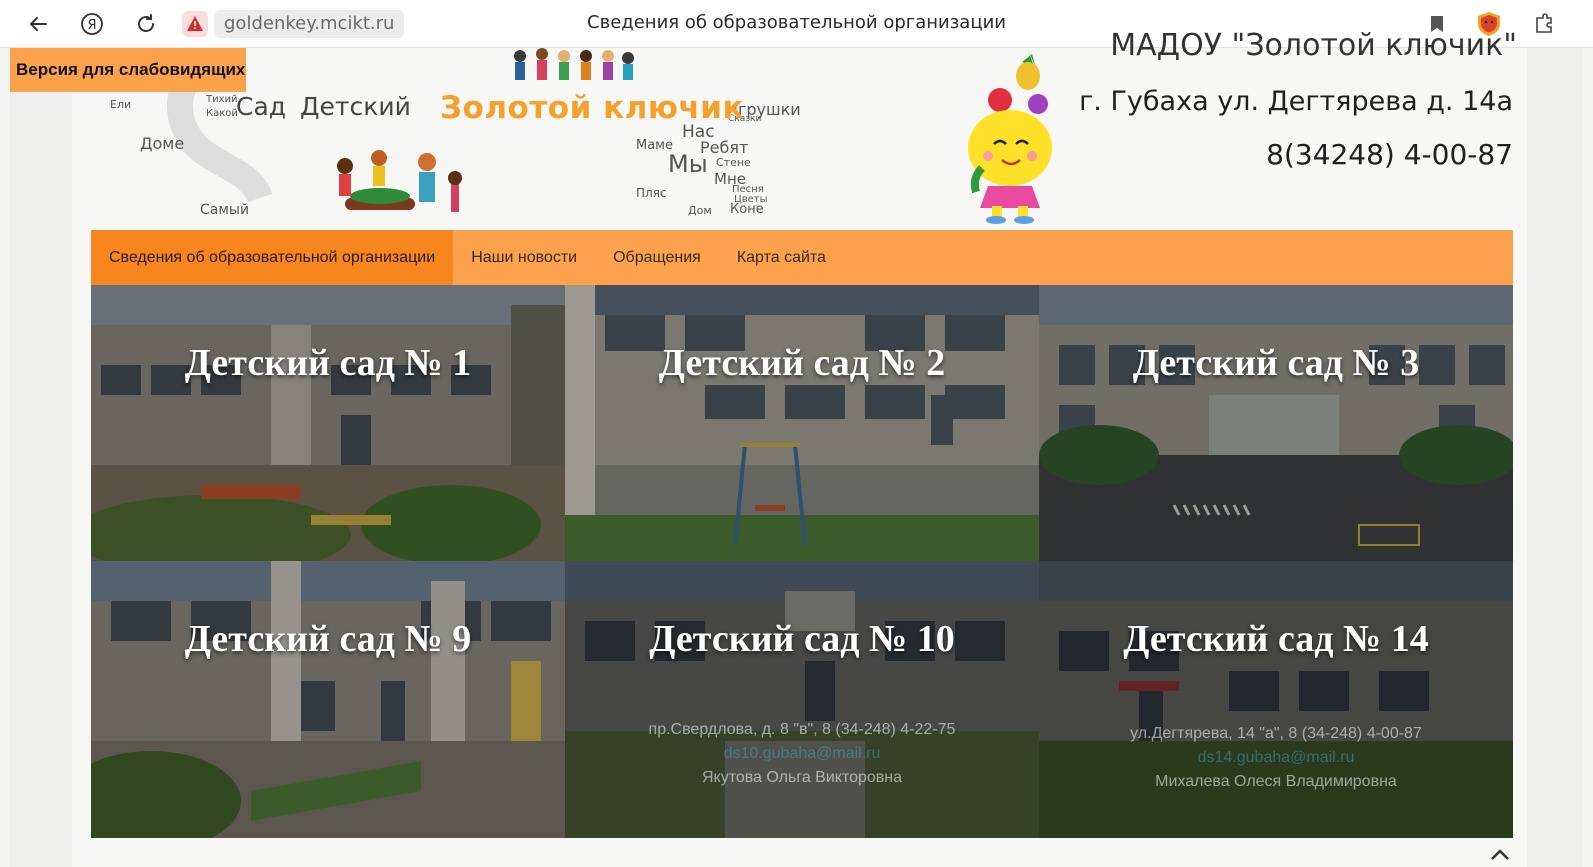  I want to click on word-cloud-word: Какой, so click(222, 113).